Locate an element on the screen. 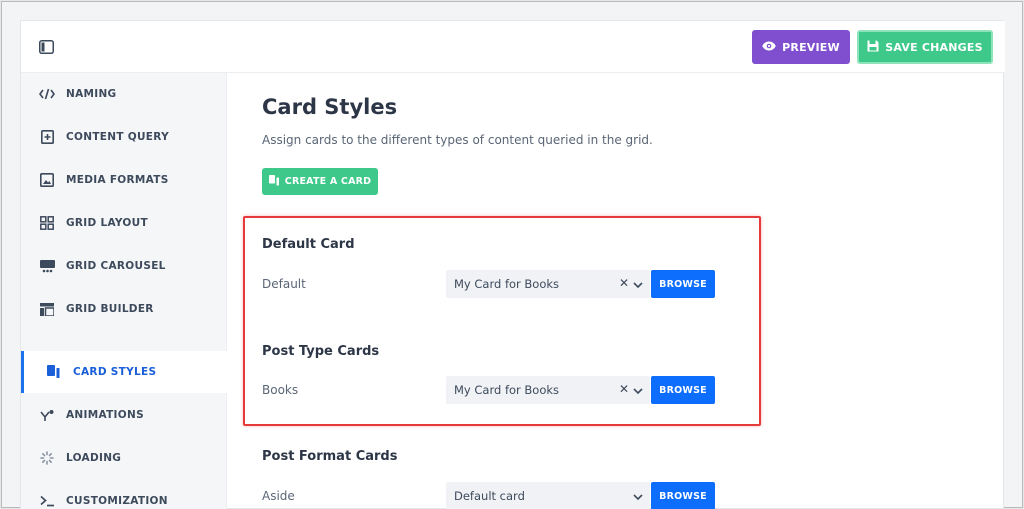 Image resolution: width=1024 pixels, height=509 pixels. code-icon is located at coordinates (47, 94).